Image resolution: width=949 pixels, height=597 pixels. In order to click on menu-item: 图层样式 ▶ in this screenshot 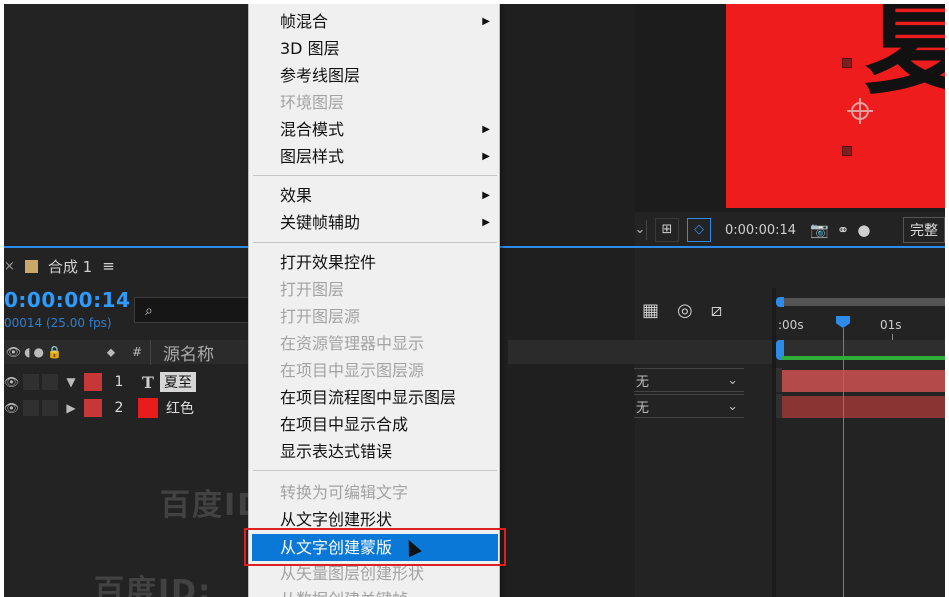, I will do `click(375, 156)`.